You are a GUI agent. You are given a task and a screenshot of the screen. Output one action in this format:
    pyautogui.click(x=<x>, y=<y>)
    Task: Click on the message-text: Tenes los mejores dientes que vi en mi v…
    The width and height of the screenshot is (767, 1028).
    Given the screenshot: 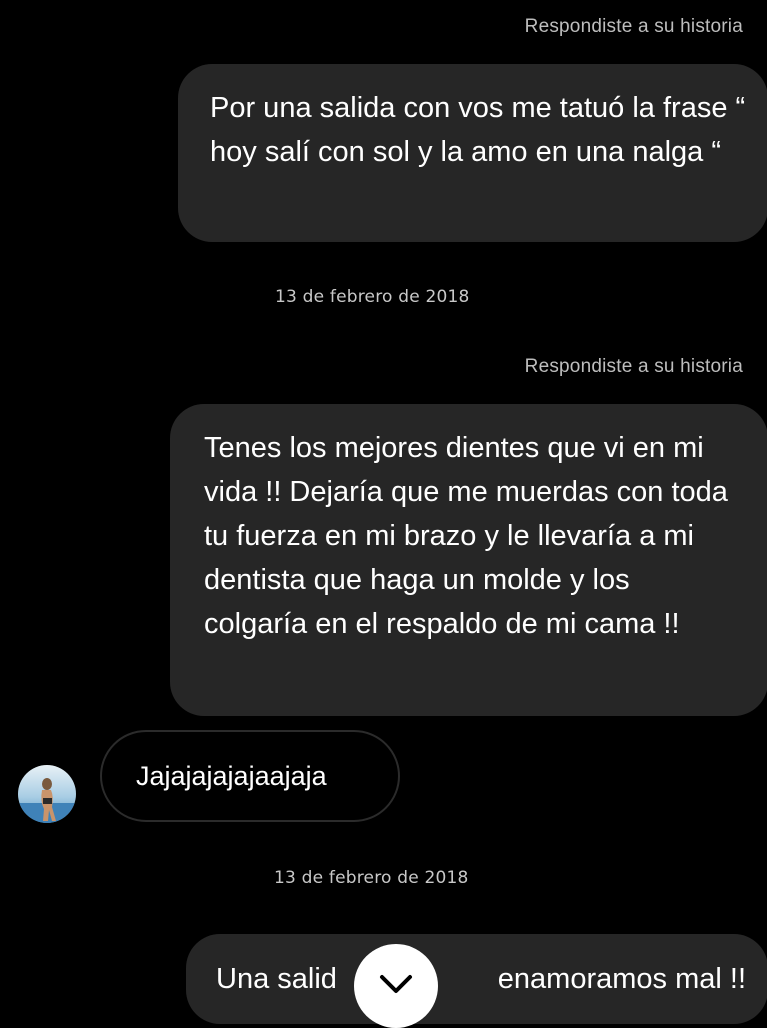 What is the action you would take?
    pyautogui.click(x=466, y=536)
    